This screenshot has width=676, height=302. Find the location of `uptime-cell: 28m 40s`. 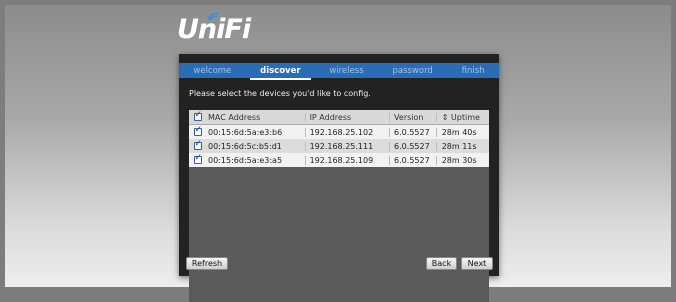

uptime-cell: 28m 40s is located at coordinates (462, 132).